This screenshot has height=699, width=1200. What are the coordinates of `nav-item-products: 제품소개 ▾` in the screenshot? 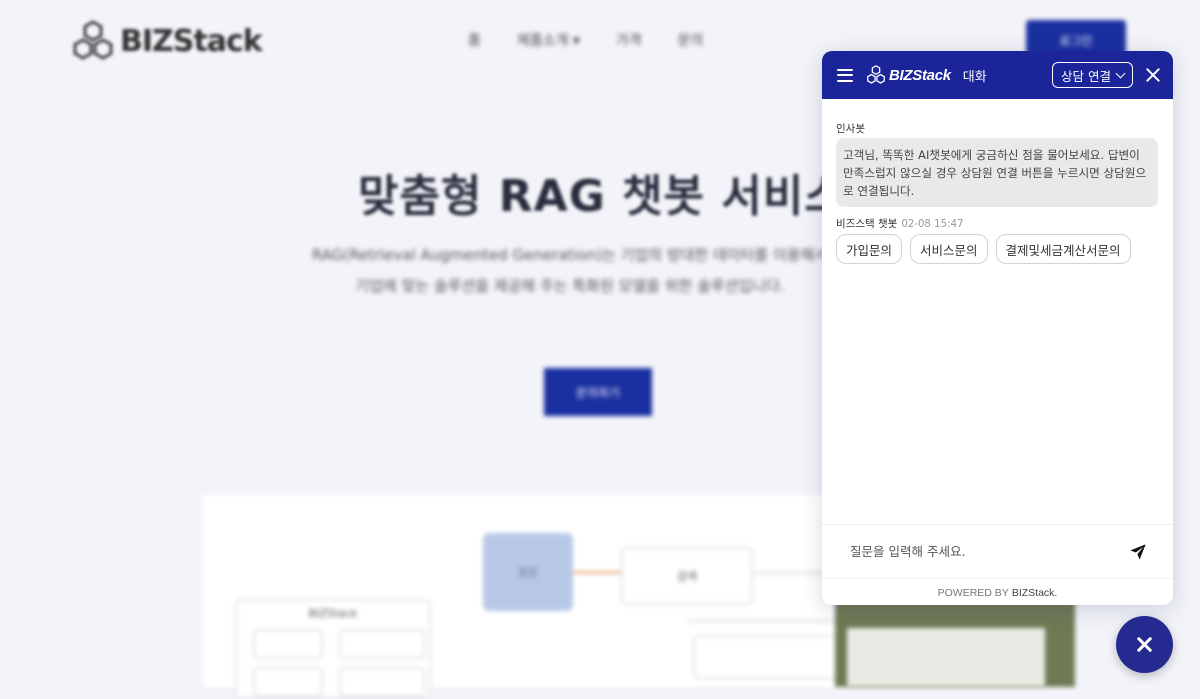 It's located at (548, 40).